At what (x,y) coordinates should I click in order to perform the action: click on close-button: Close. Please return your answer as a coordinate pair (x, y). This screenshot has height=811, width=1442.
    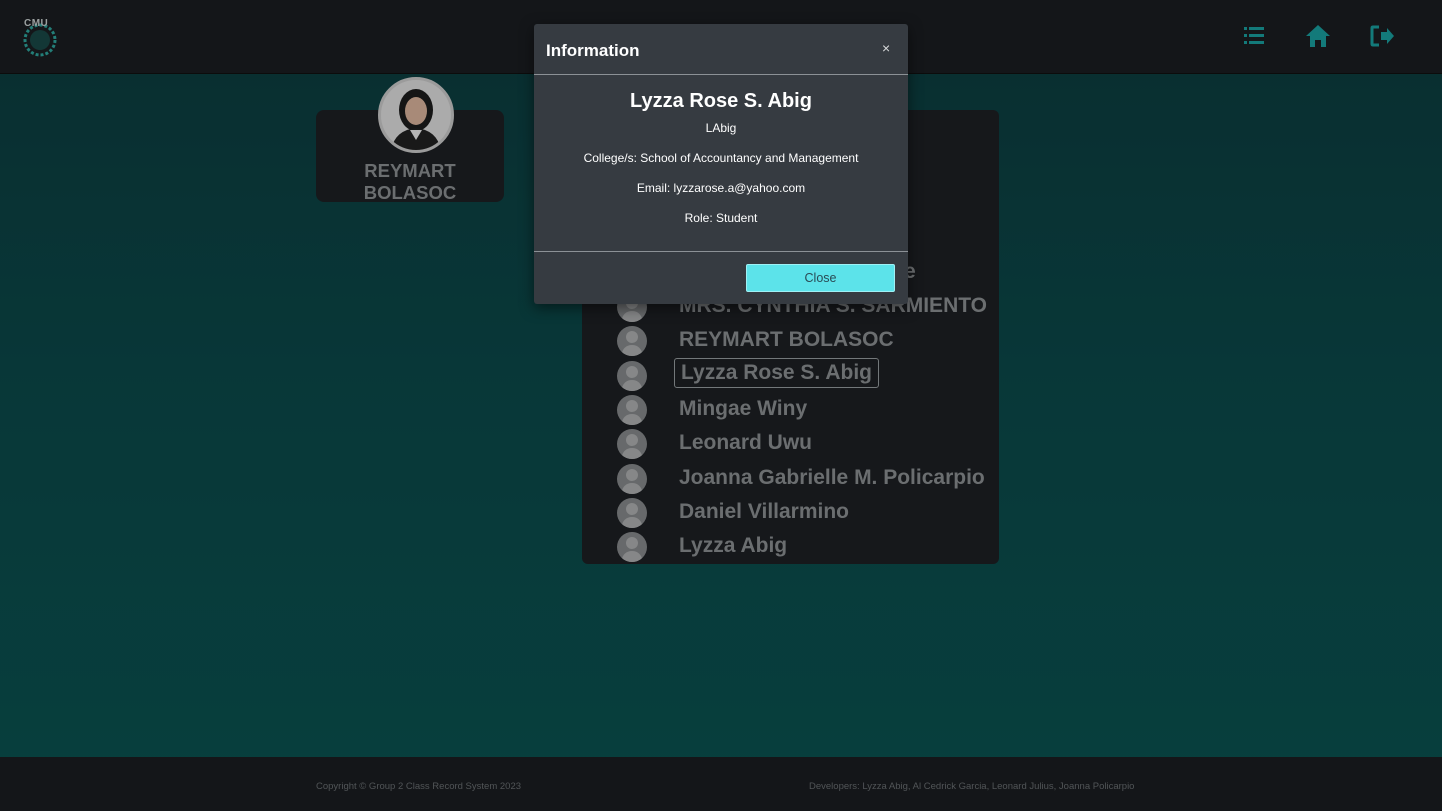
    Looking at the image, I should click on (820, 278).